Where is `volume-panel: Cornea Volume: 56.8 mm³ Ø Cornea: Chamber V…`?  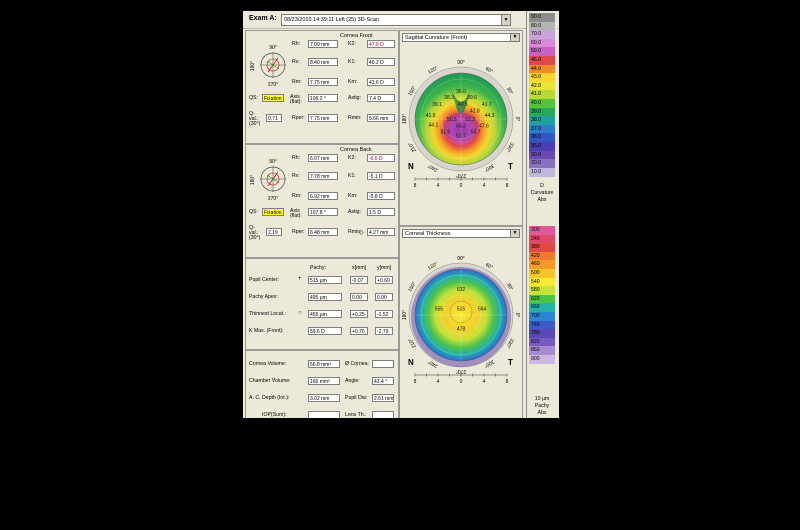 volume-panel: Cornea Volume: 56.8 mm³ Ø Cornea: Chamber V… is located at coordinates (322, 384).